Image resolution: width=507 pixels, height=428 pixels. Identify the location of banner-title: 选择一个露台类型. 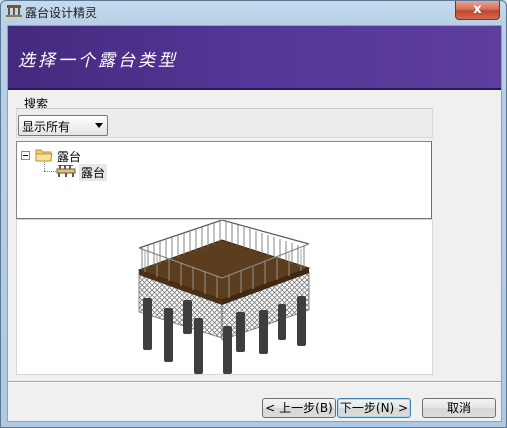
(98, 61).